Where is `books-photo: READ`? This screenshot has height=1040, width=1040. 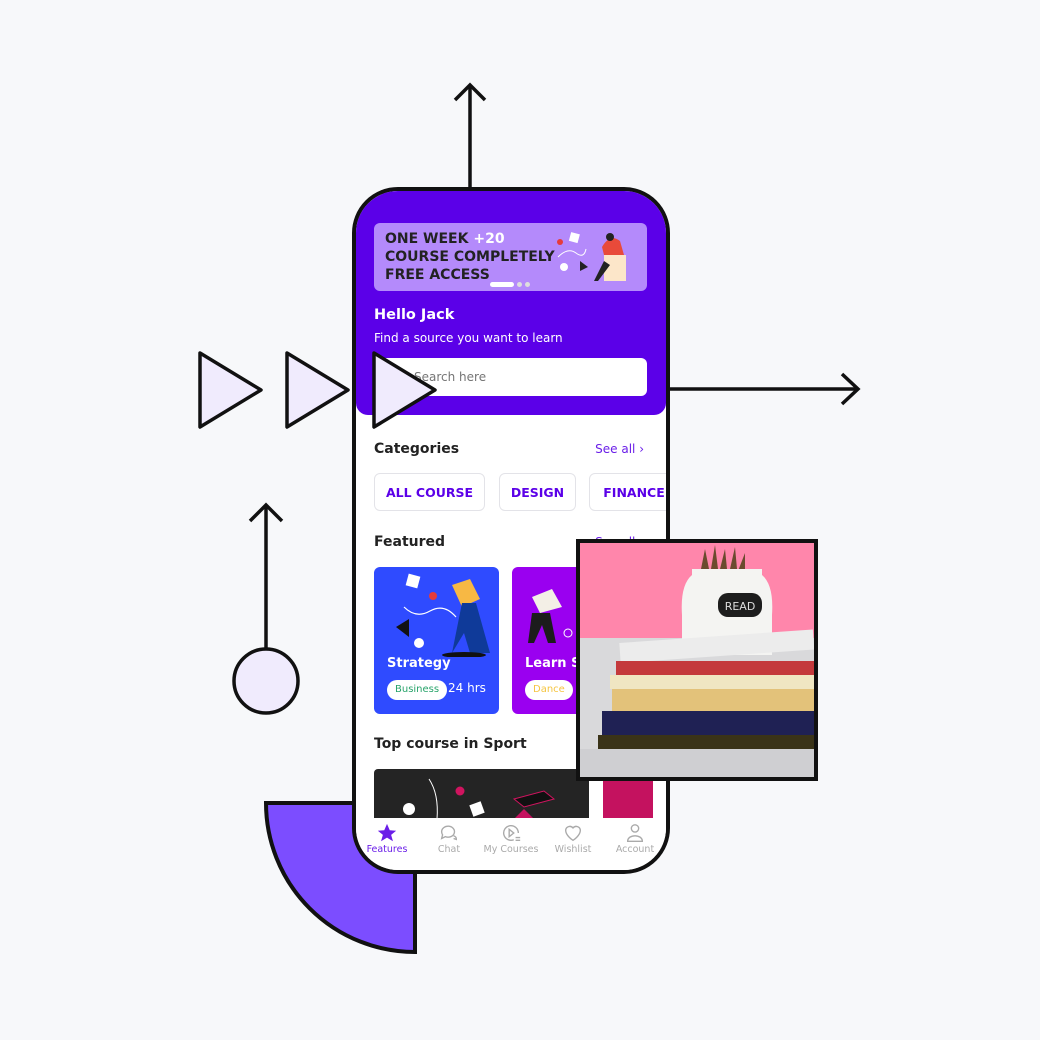
books-photo: READ is located at coordinates (697, 660).